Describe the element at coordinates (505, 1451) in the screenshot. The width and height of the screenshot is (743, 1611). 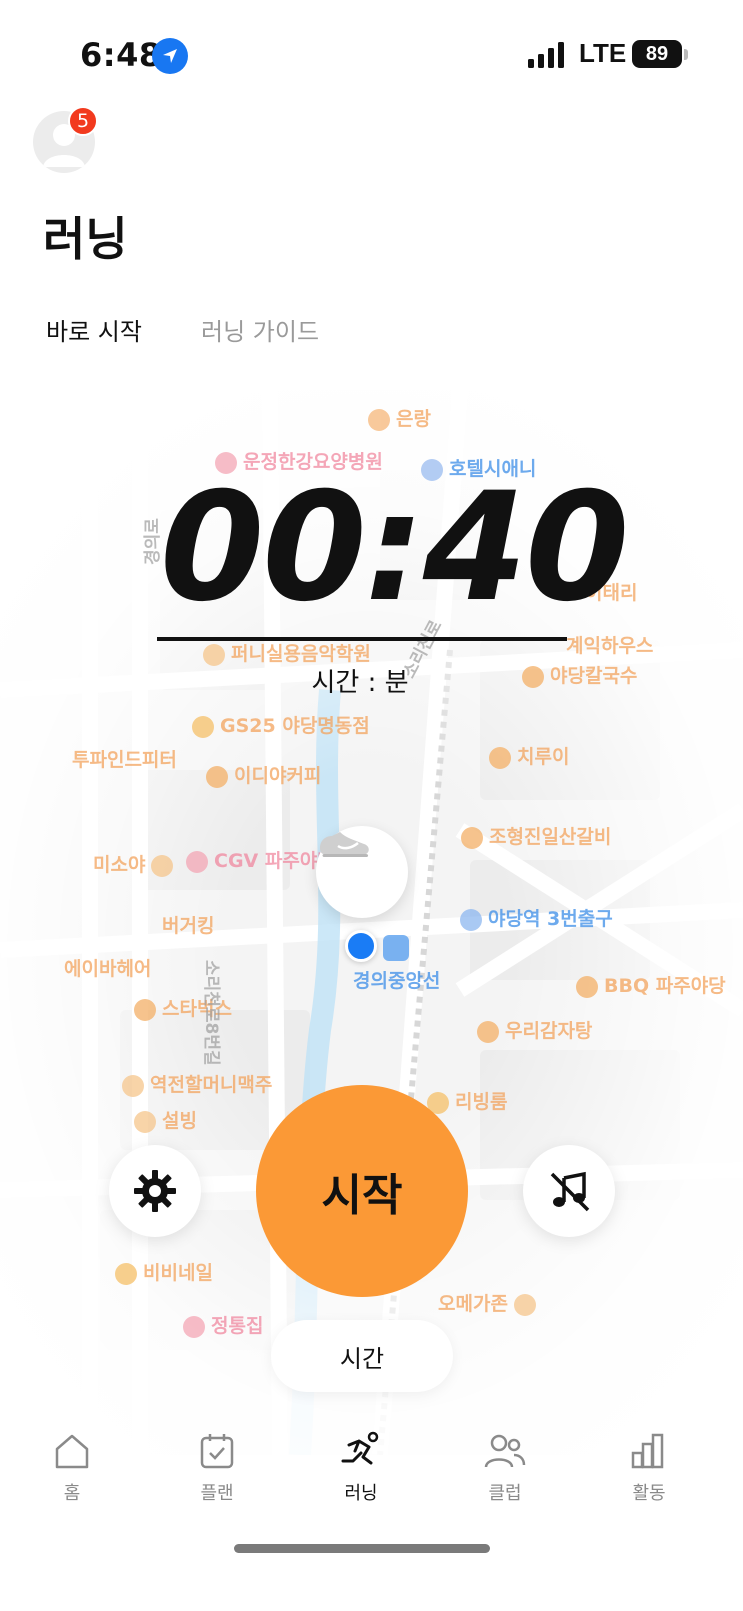
I see `club-icon` at that location.